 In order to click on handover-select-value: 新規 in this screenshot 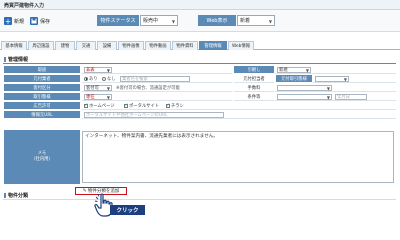, I will do `click(283, 70)`.